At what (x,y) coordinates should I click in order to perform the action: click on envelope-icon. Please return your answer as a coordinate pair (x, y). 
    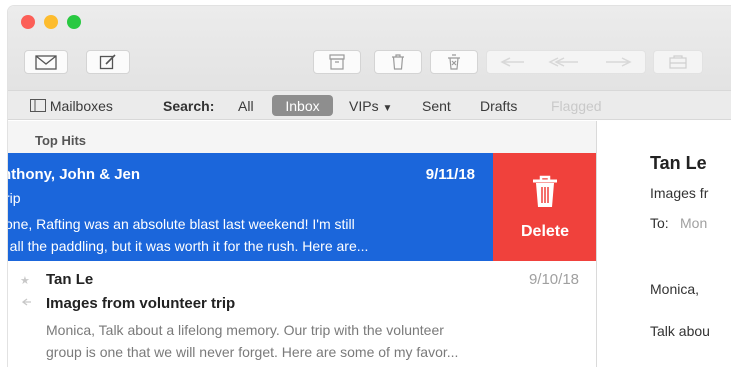
    Looking at the image, I should click on (46, 62).